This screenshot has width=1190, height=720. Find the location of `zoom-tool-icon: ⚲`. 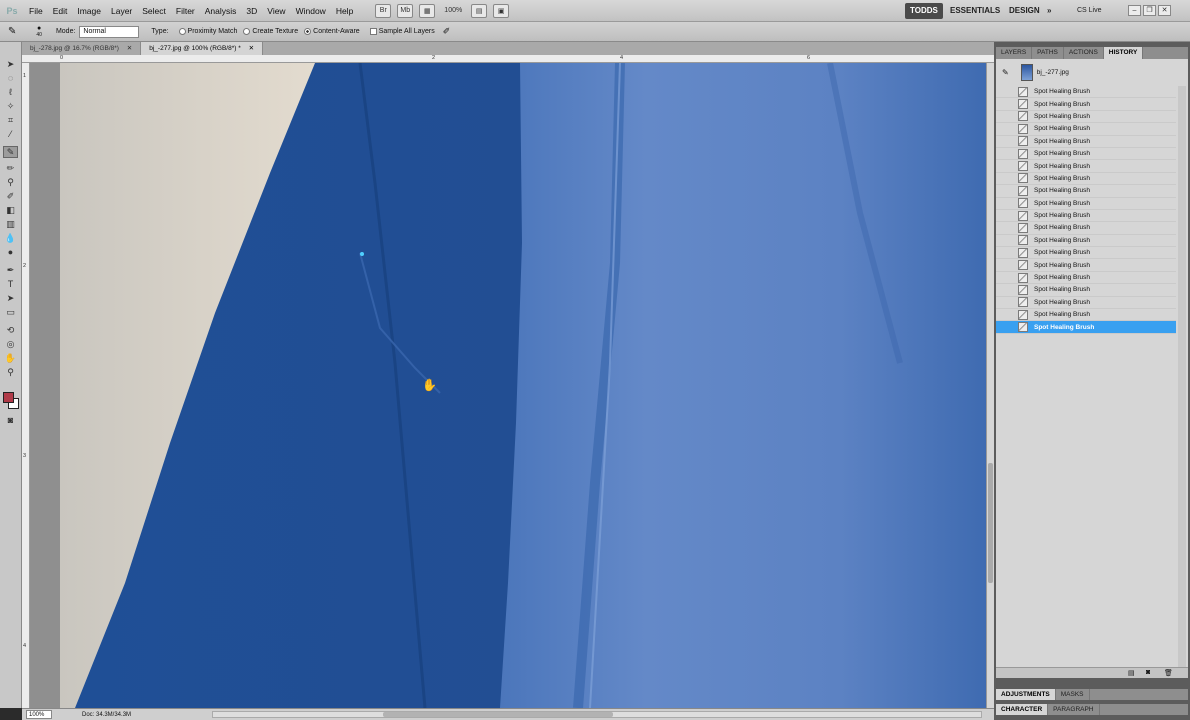

zoom-tool-icon: ⚲ is located at coordinates (10, 372).